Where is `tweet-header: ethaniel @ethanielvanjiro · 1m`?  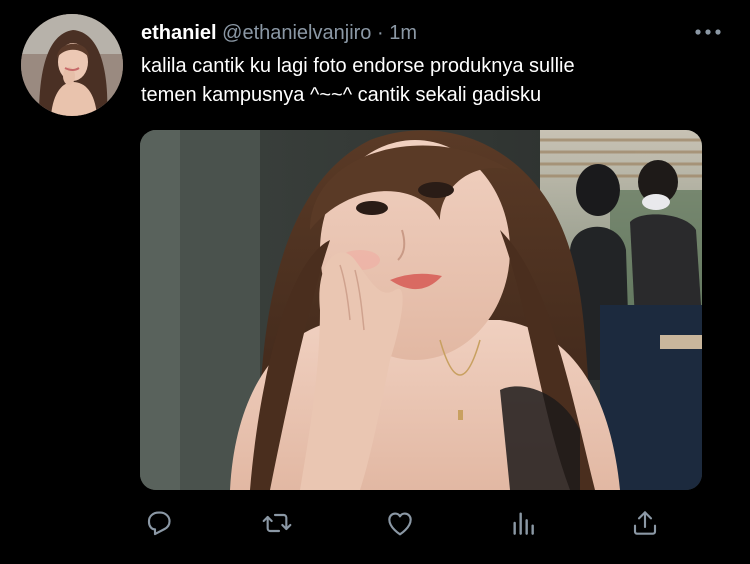
tweet-header: ethaniel @ethanielvanjiro · 1m is located at coordinates (400, 33).